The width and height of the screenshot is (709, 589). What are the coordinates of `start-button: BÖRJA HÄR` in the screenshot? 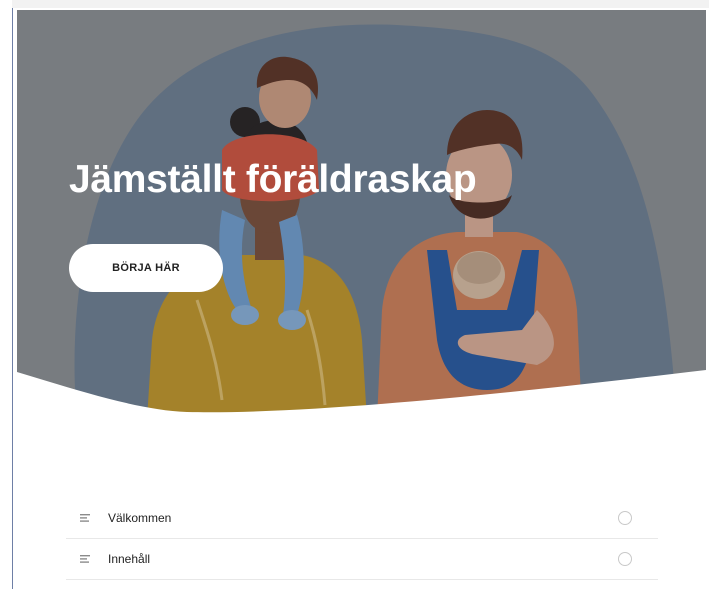 It's located at (146, 268).